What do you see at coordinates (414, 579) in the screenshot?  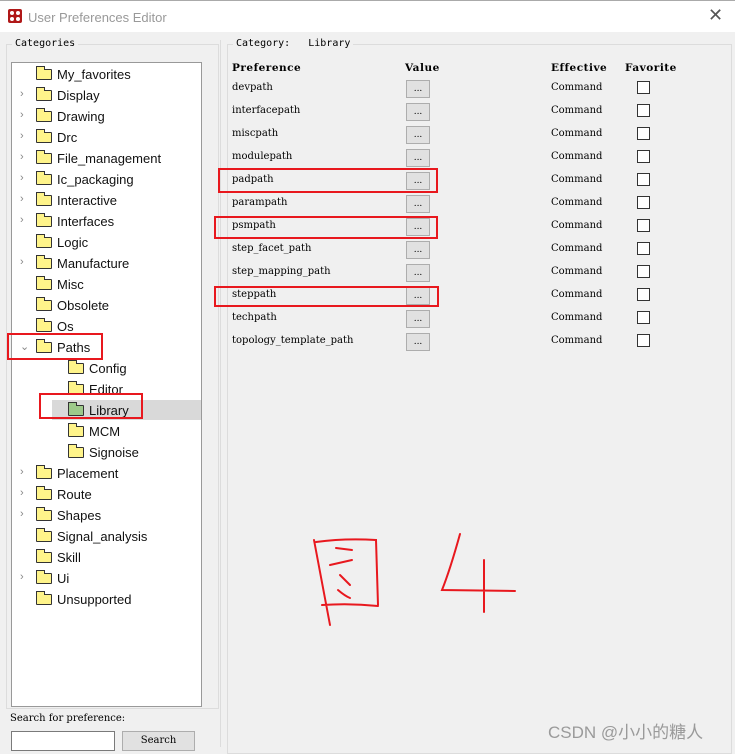 I see `handwritten-annotation` at bounding box center [414, 579].